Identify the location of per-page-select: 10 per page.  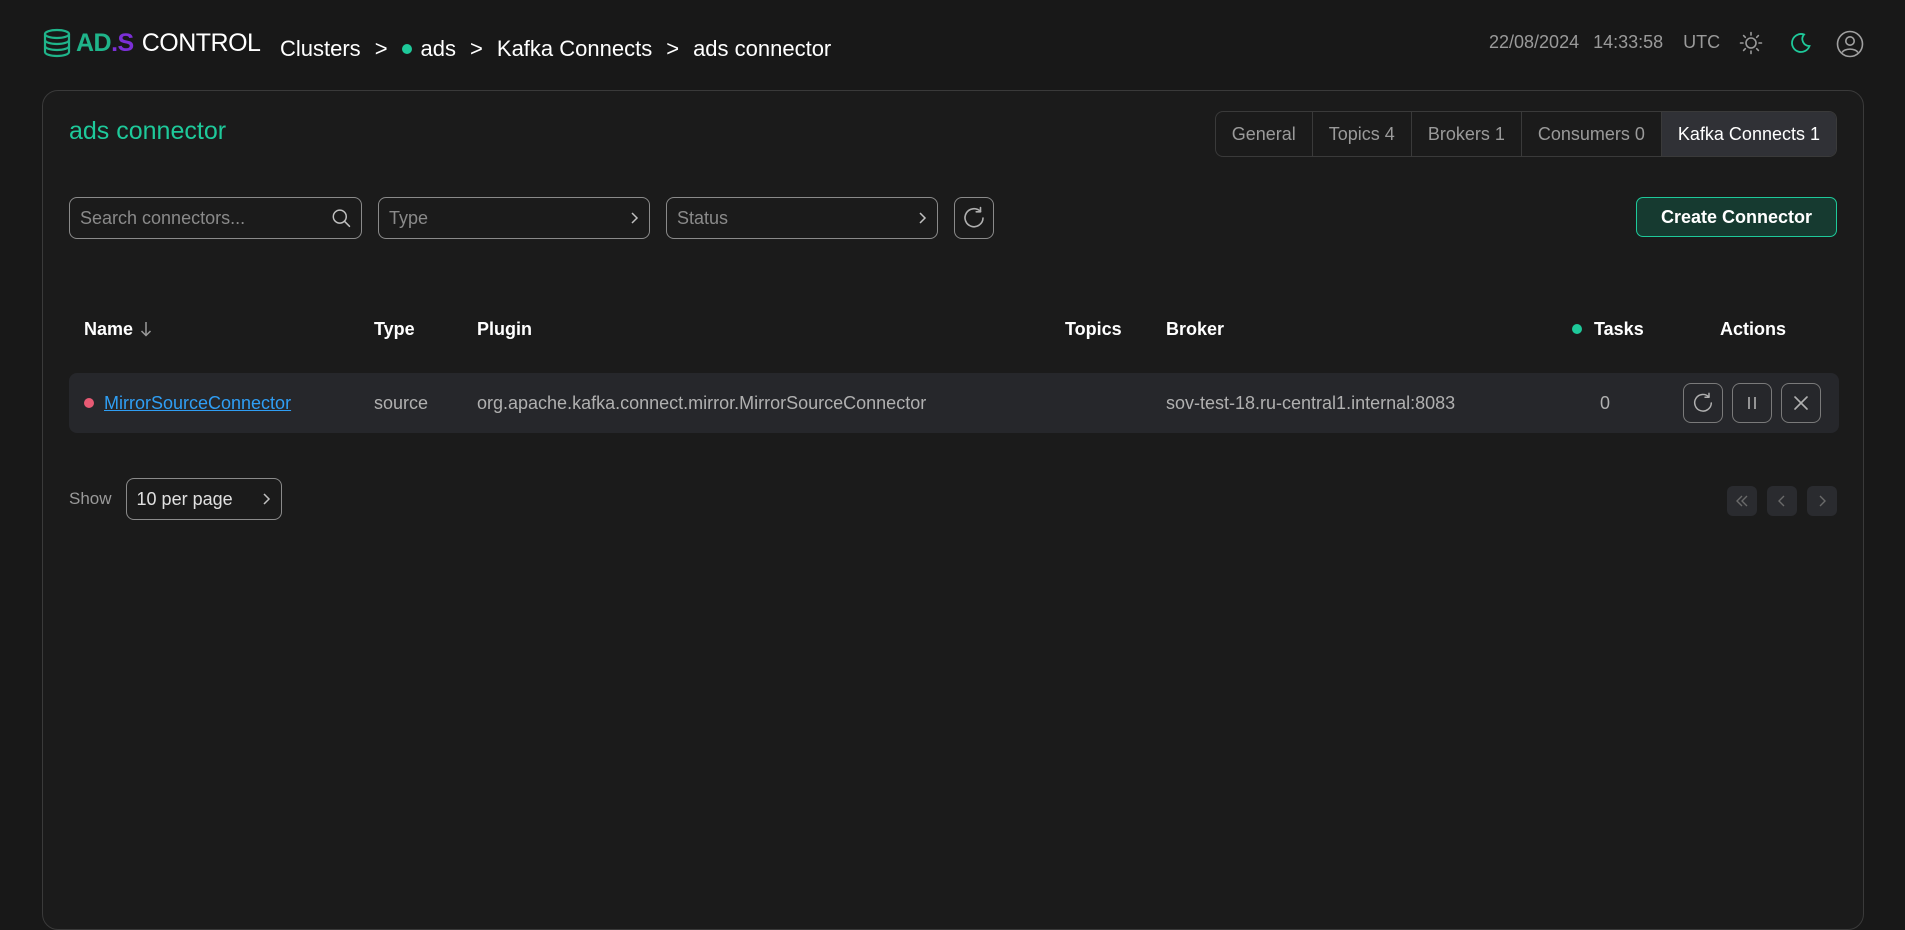
(203, 499).